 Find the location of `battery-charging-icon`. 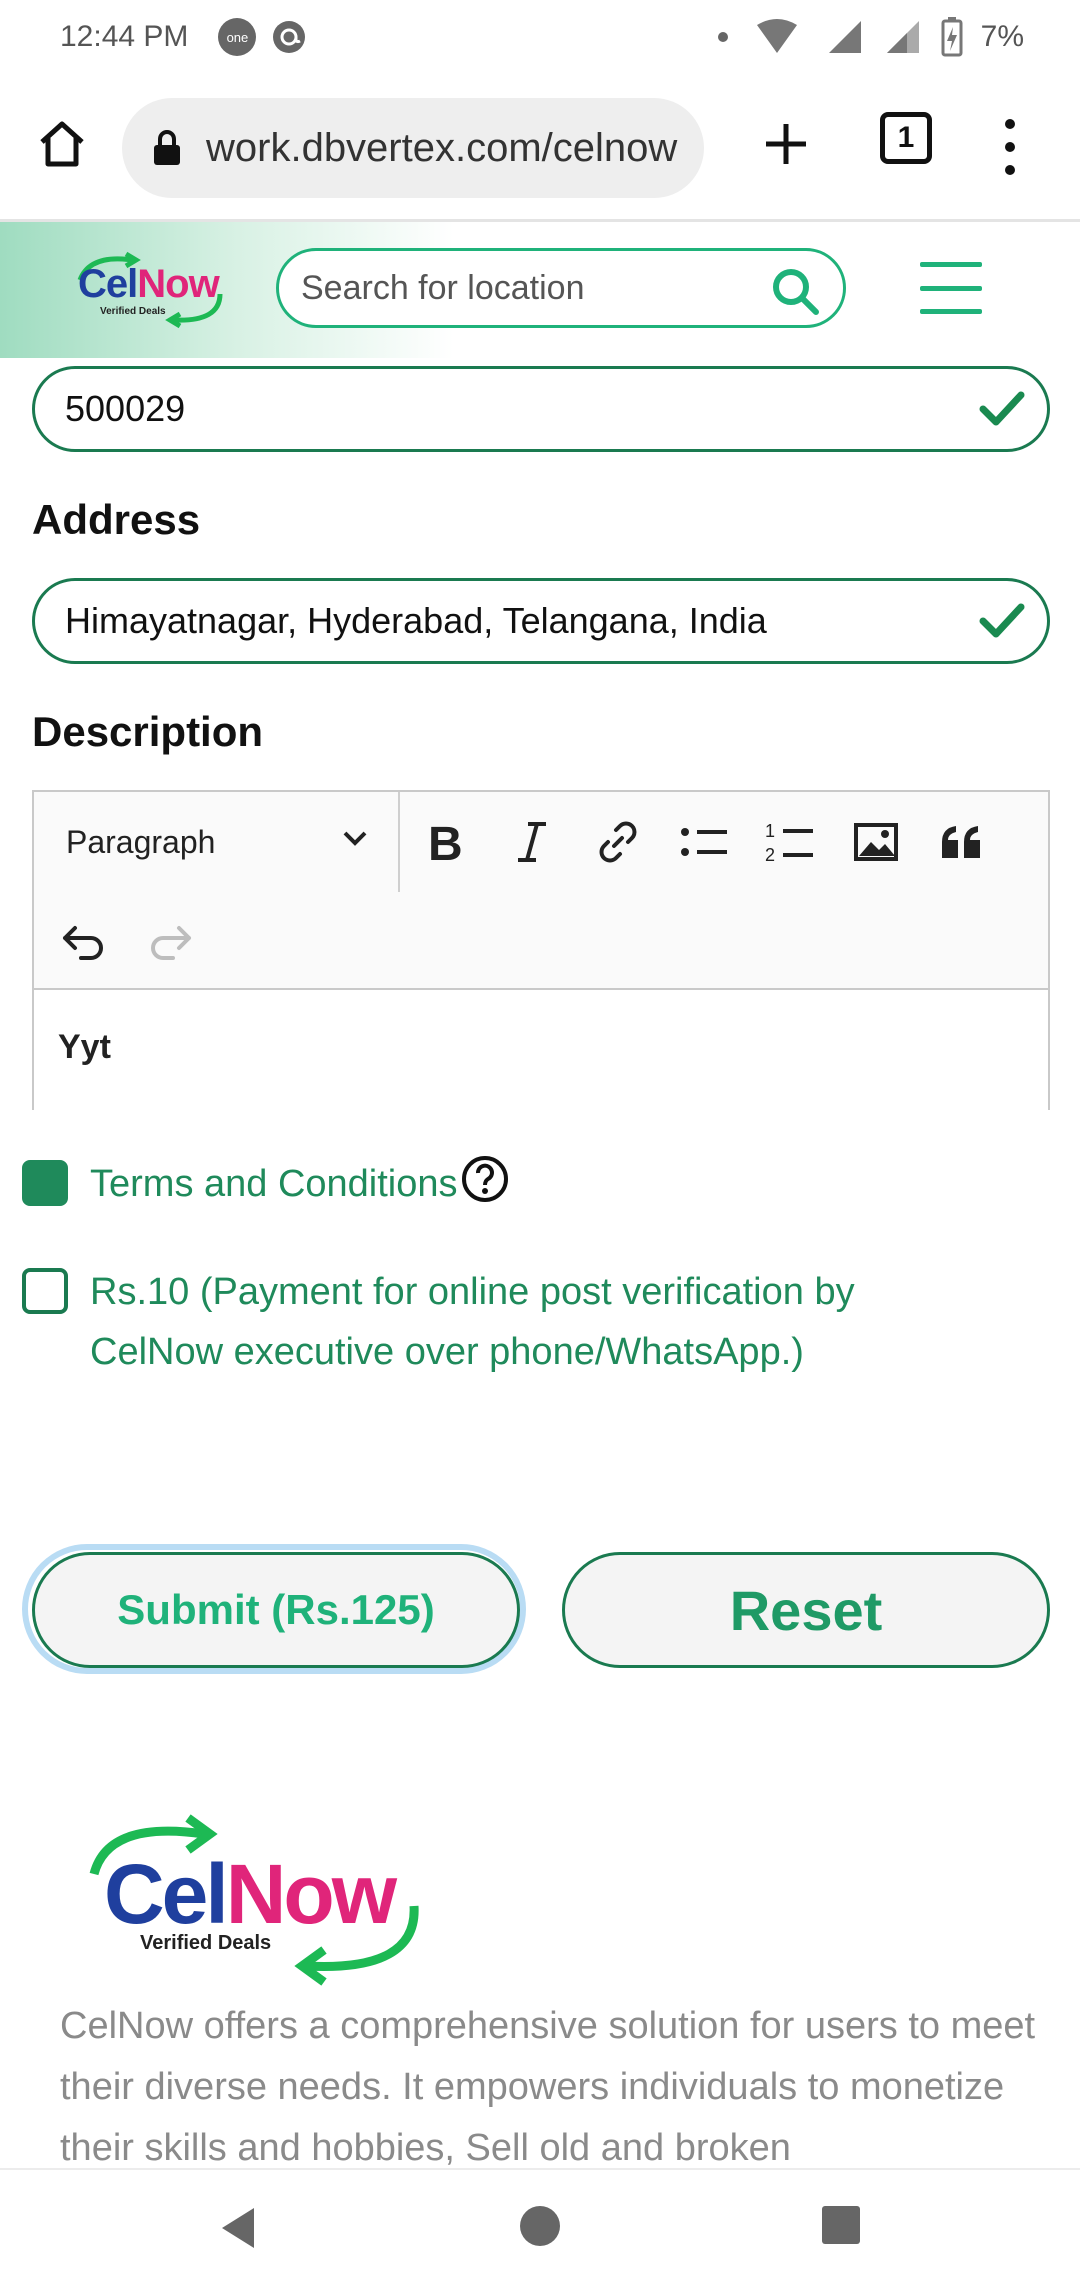

battery-charging-icon is located at coordinates (952, 37).